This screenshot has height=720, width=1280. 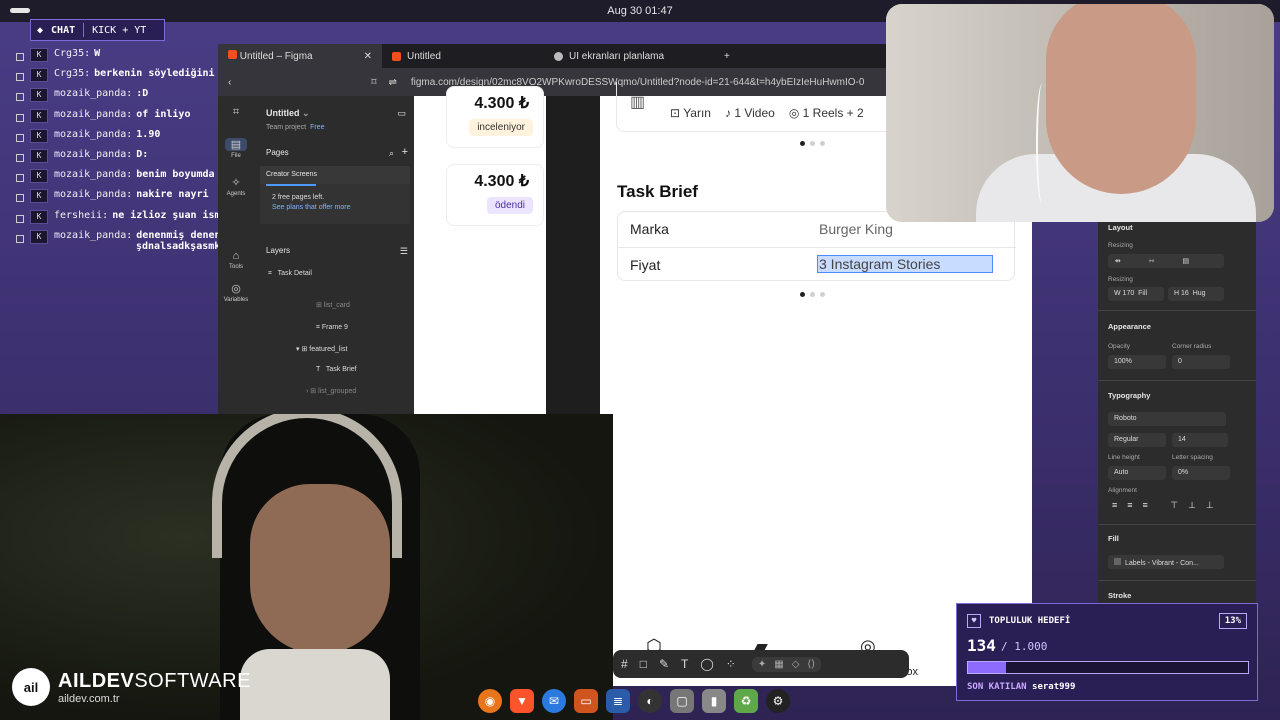 I want to click on layout-heading: Layout, so click(x=1120, y=227).